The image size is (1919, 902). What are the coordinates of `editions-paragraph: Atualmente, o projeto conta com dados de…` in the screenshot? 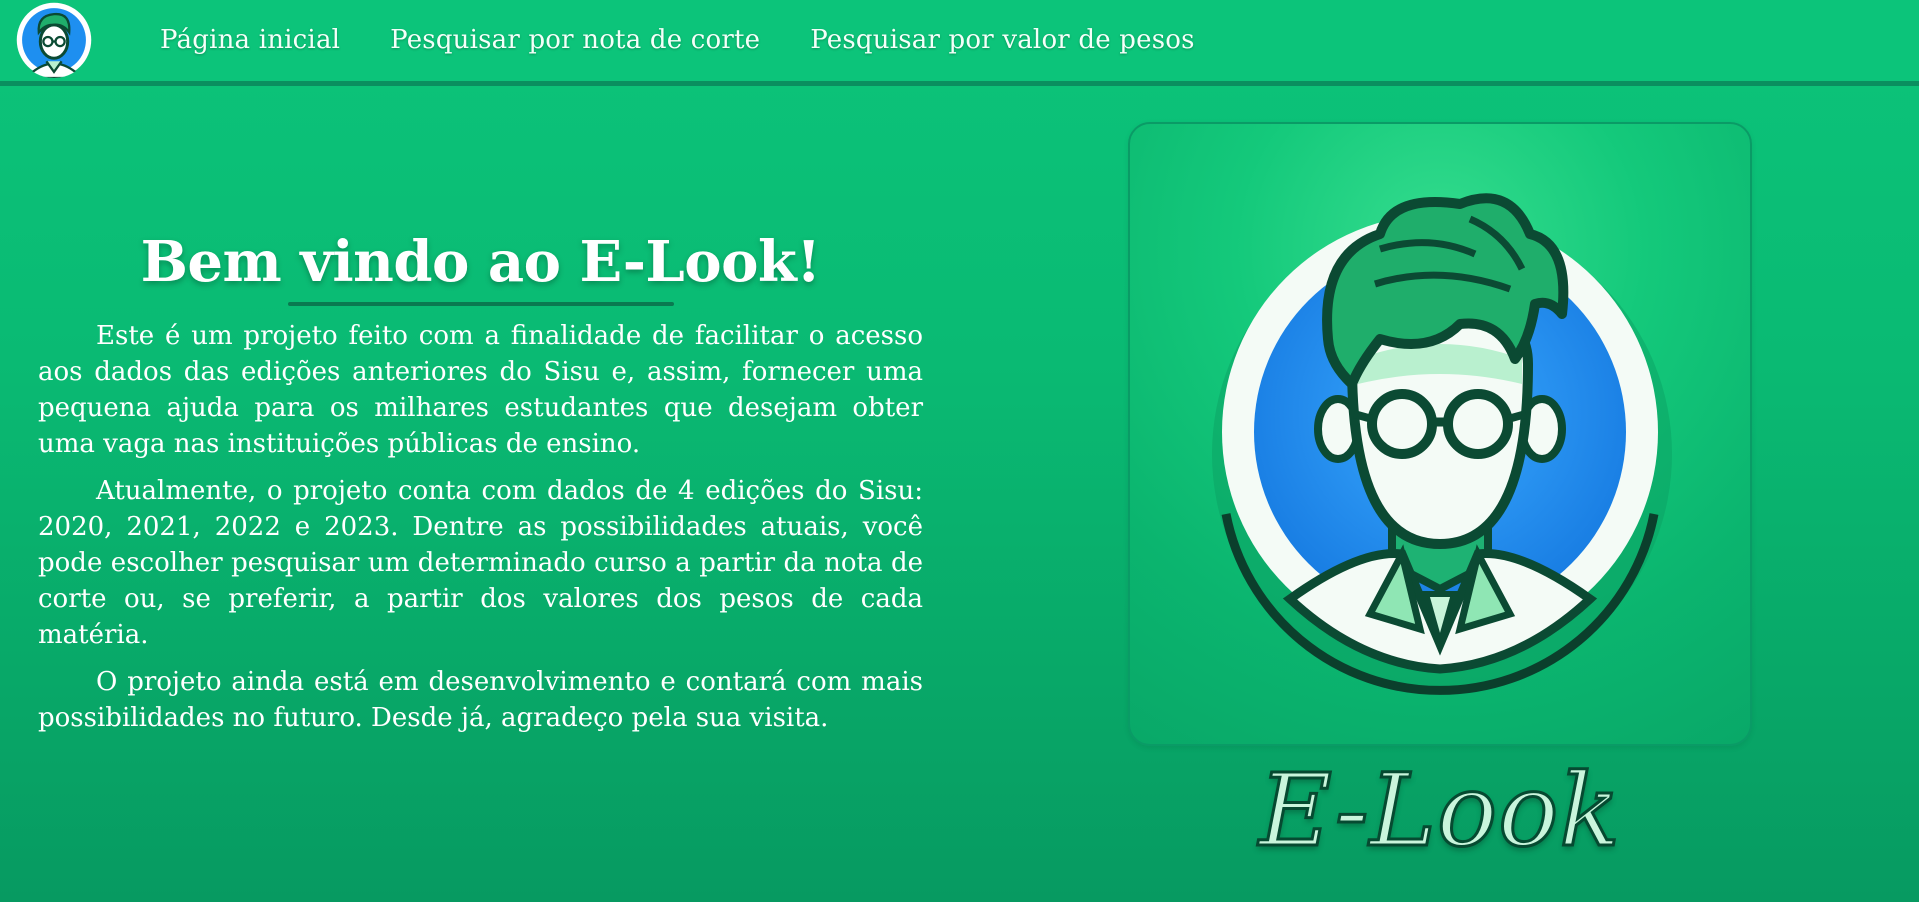 It's located at (480, 563).